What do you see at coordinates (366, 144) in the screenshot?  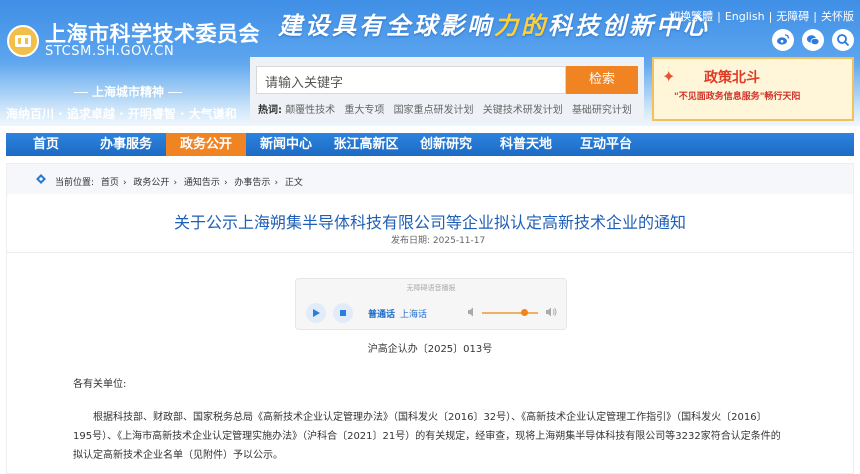 I see `nav-item-zhangjiang: 张江高新区` at bounding box center [366, 144].